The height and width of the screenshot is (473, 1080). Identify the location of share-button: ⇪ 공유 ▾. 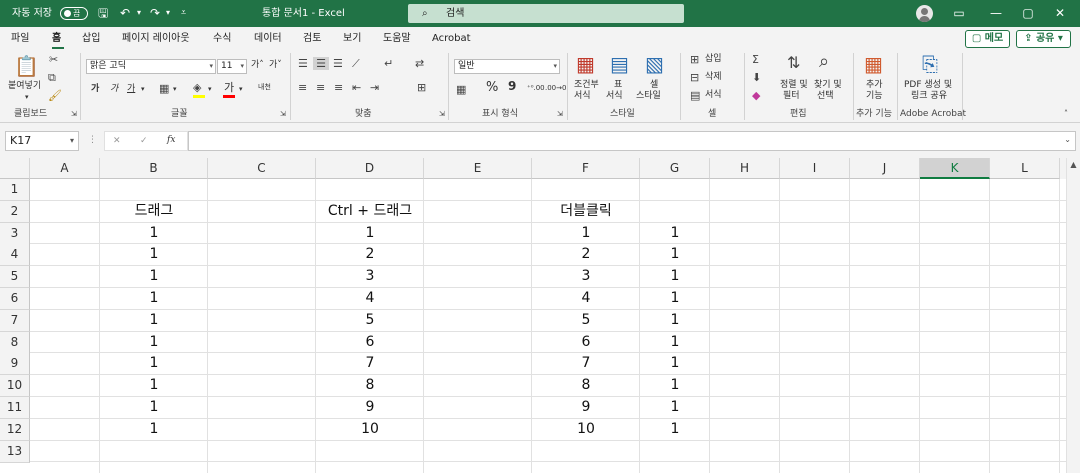
(1043, 39).